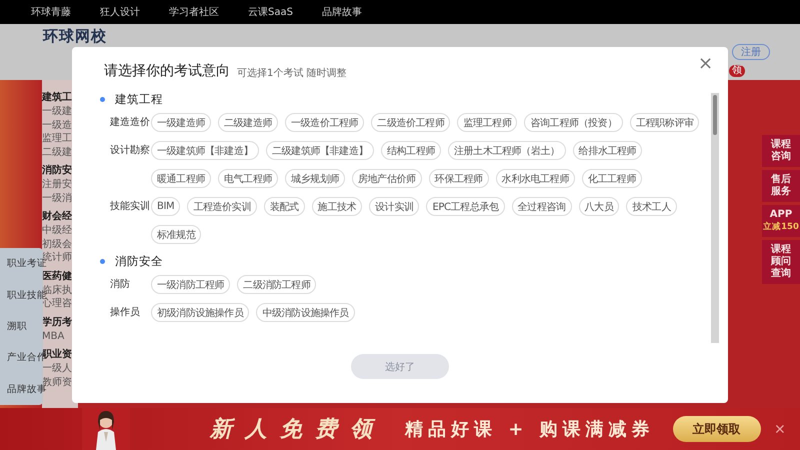  I want to click on exam-tag: 结构工程师, so click(411, 150).